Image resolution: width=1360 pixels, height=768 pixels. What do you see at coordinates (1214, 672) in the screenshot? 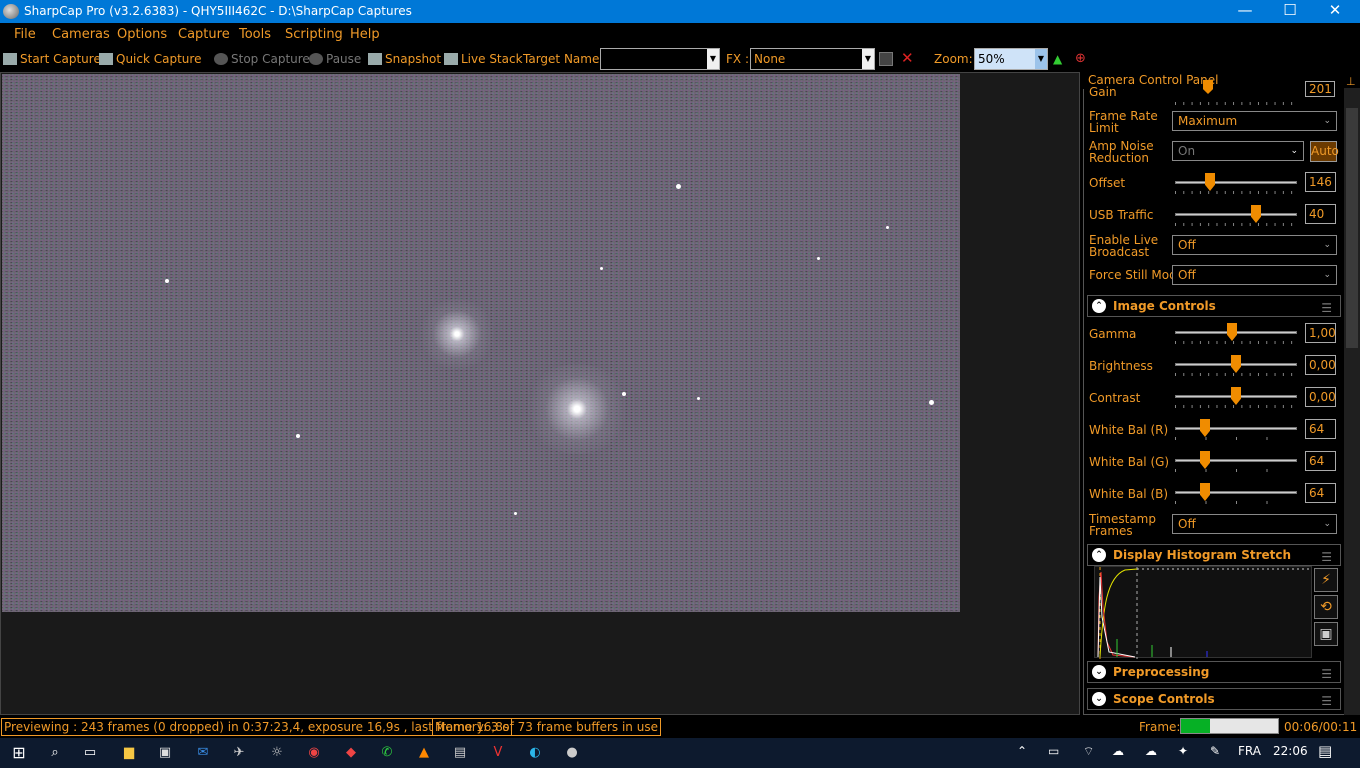
I see `preprocessing-header: ⌄ Preprocessing ☰` at bounding box center [1214, 672].